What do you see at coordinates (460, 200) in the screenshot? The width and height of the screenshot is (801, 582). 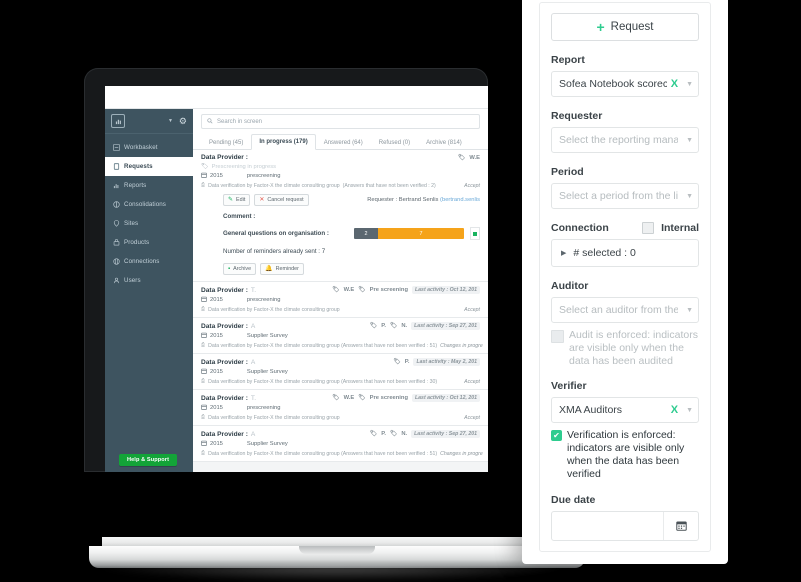 I see `requester-email-link: (bertrand.senlis` at bounding box center [460, 200].